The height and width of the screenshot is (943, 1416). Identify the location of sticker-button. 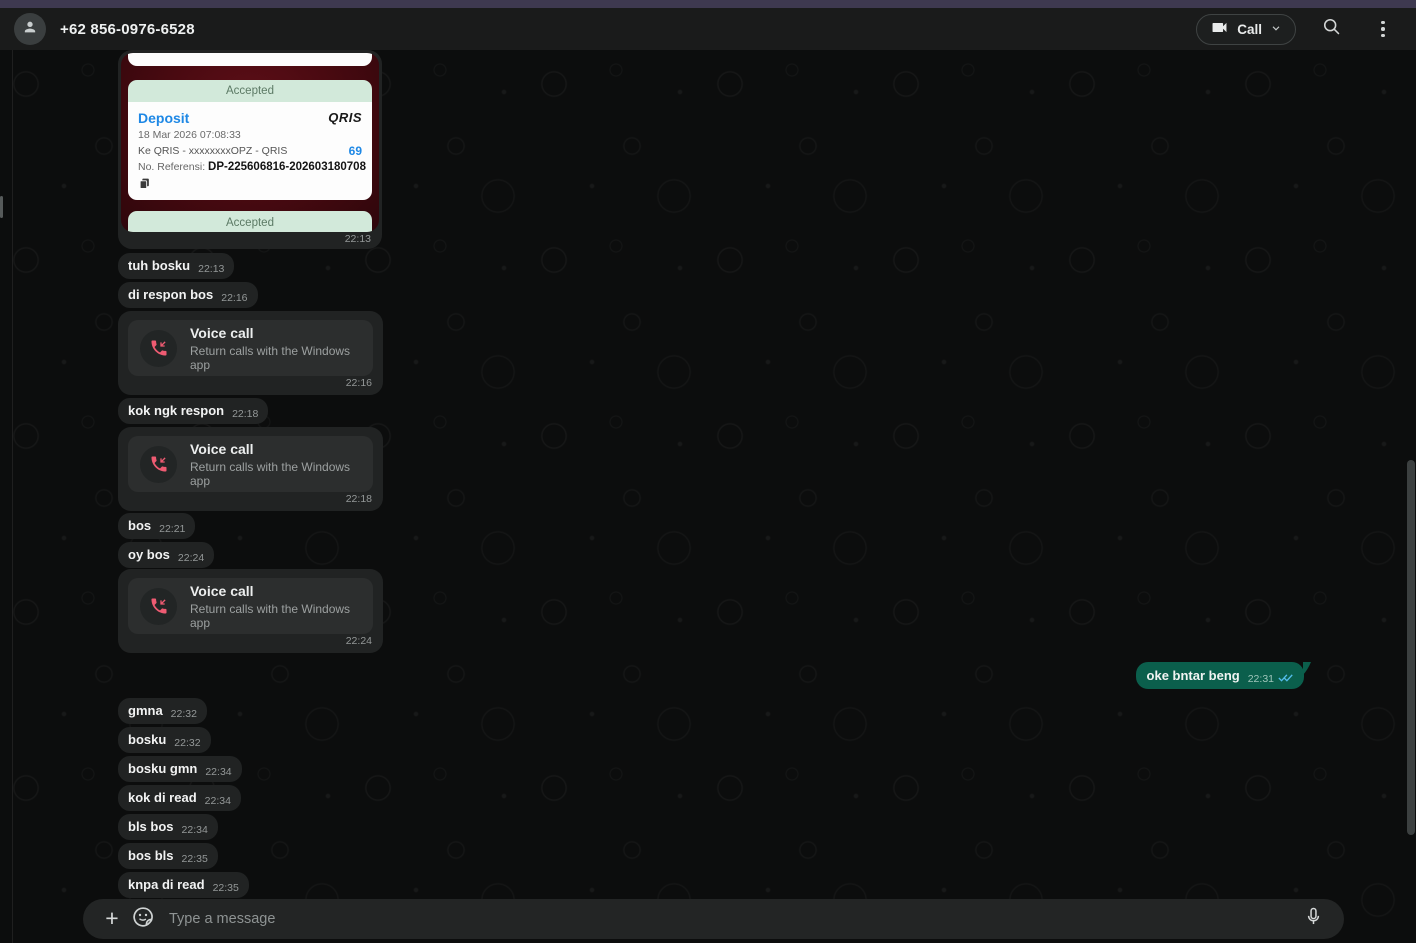
(143, 919).